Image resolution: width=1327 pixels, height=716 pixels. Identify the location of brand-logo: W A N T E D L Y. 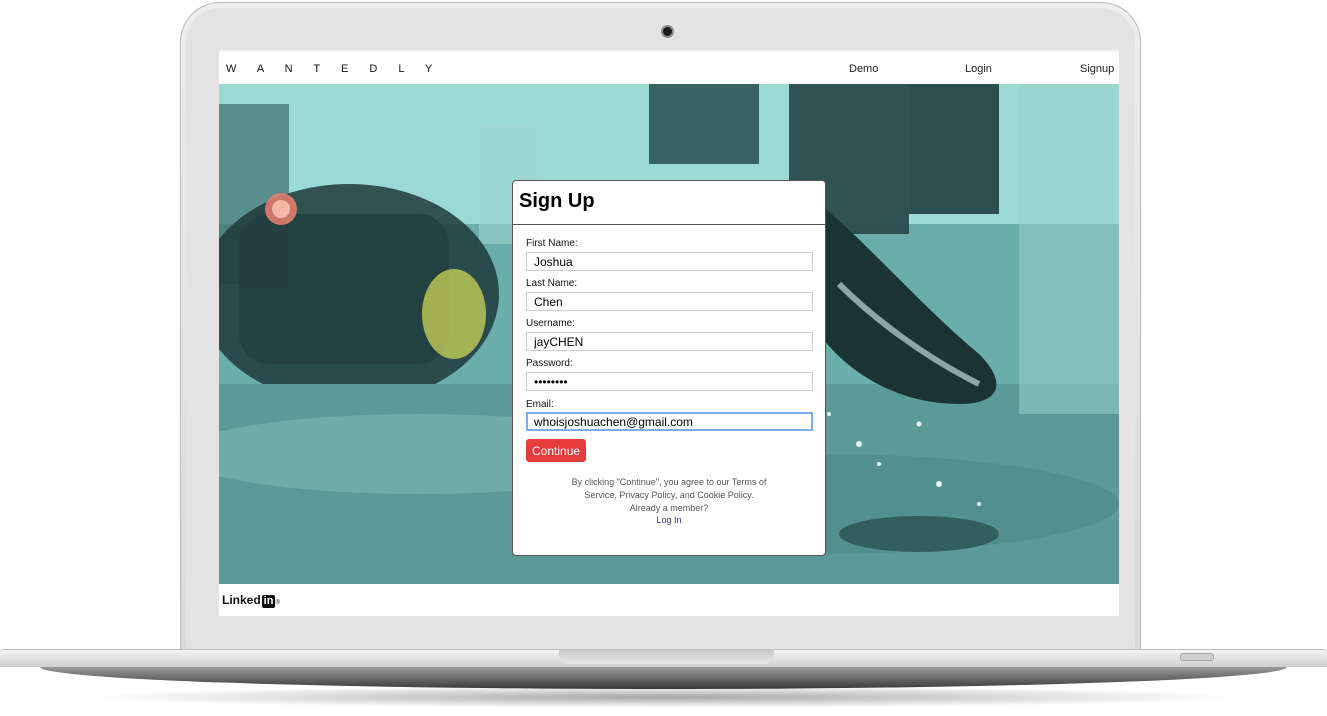
(333, 69).